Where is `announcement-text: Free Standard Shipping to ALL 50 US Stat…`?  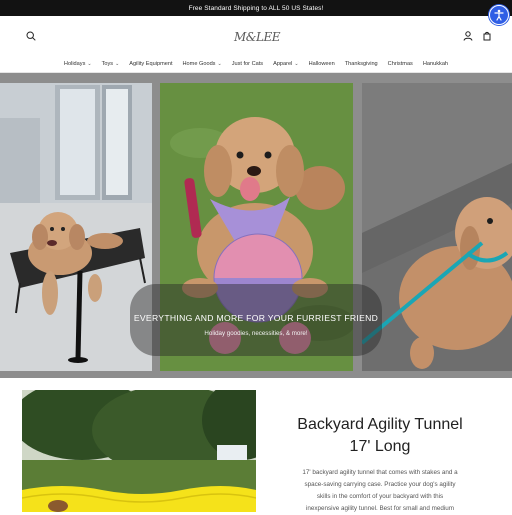 announcement-text: Free Standard Shipping to ALL 50 US Stat… is located at coordinates (256, 8).